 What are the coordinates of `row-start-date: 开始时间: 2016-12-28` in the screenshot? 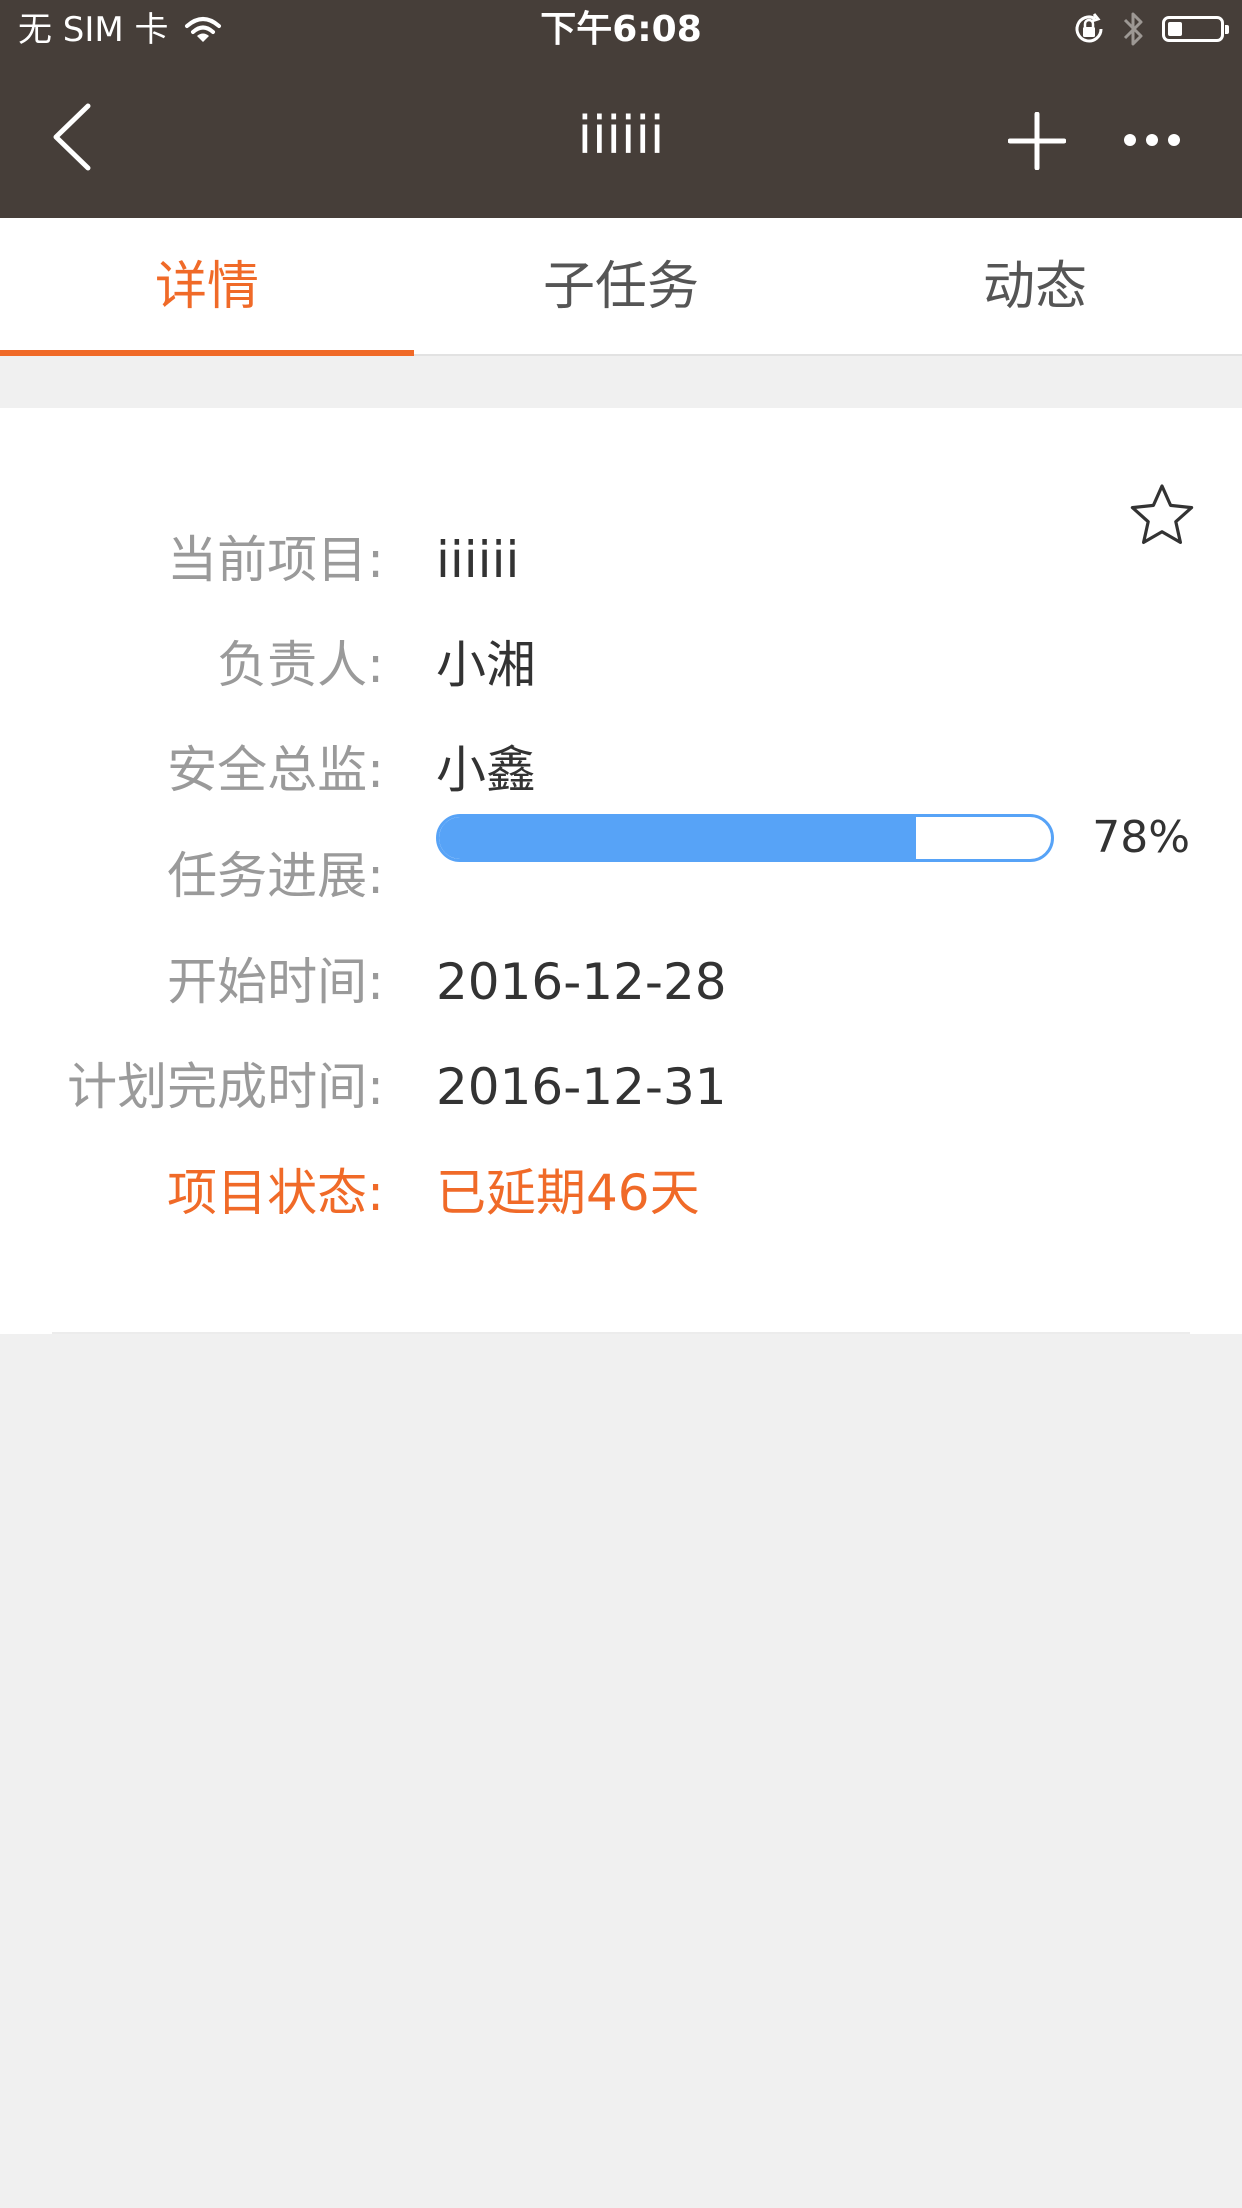 It's located at (621, 982).